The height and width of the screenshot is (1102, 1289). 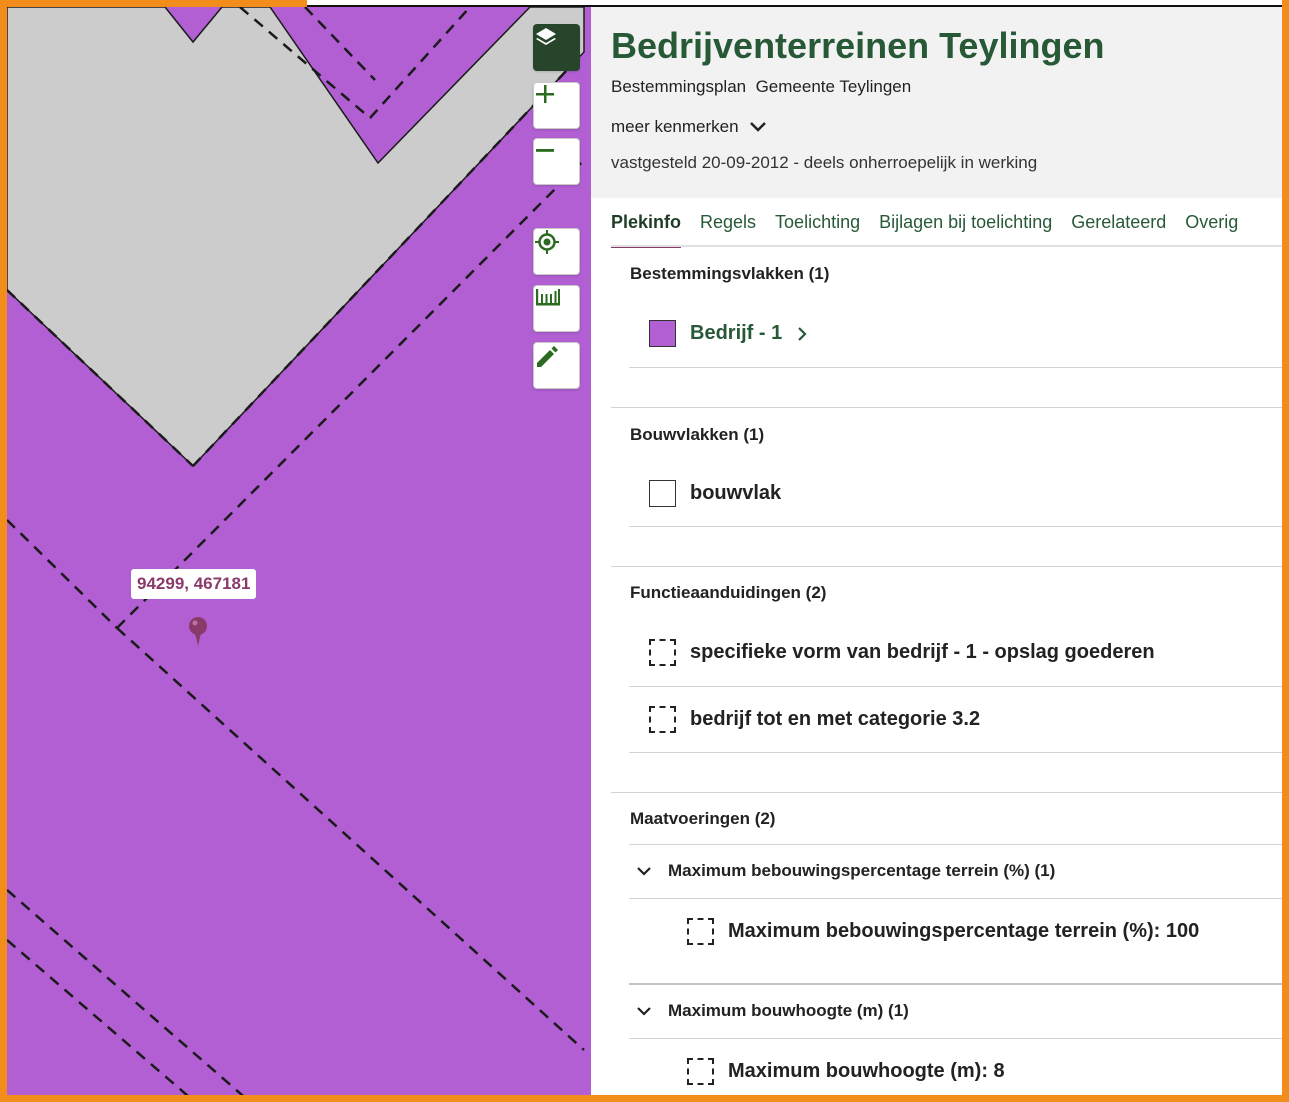 I want to click on highlight-frame-top, so click(x=153, y=3).